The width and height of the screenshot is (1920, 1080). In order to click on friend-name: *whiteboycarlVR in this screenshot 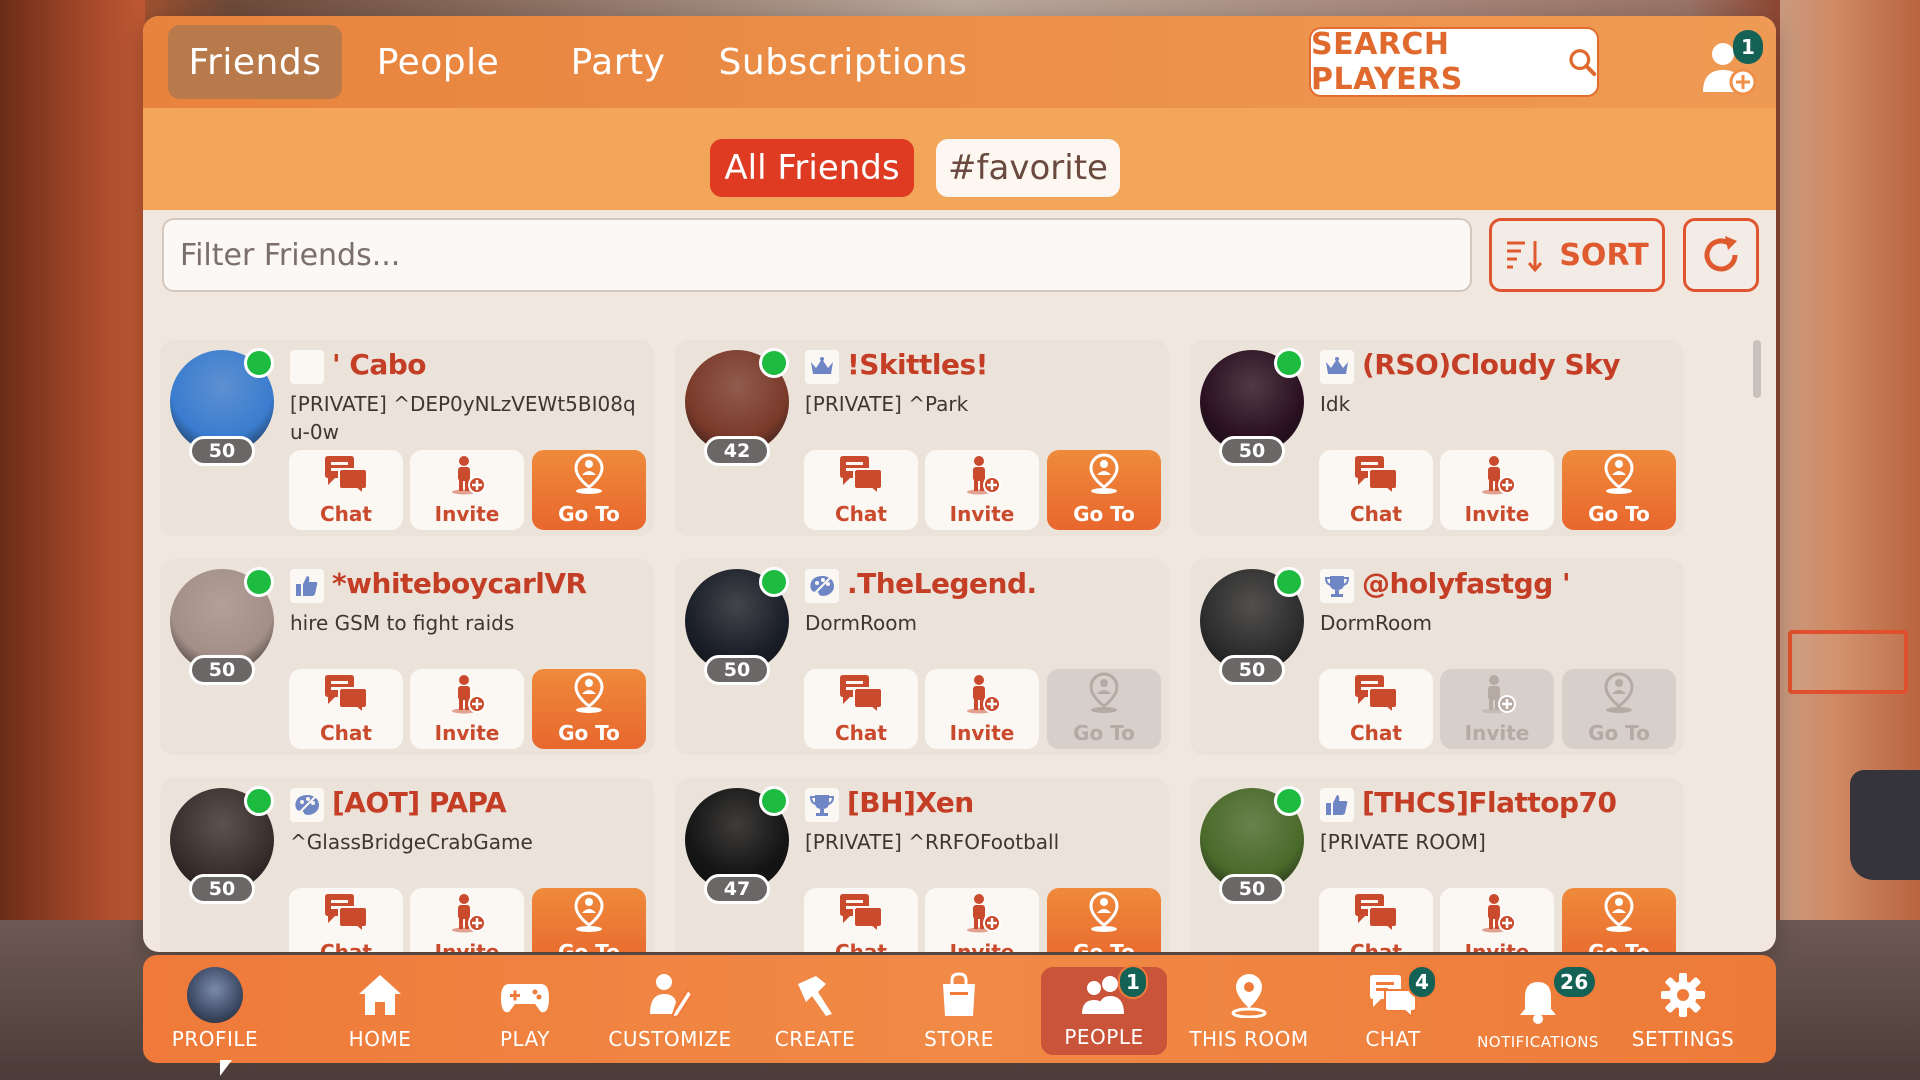, I will do `click(459, 583)`.